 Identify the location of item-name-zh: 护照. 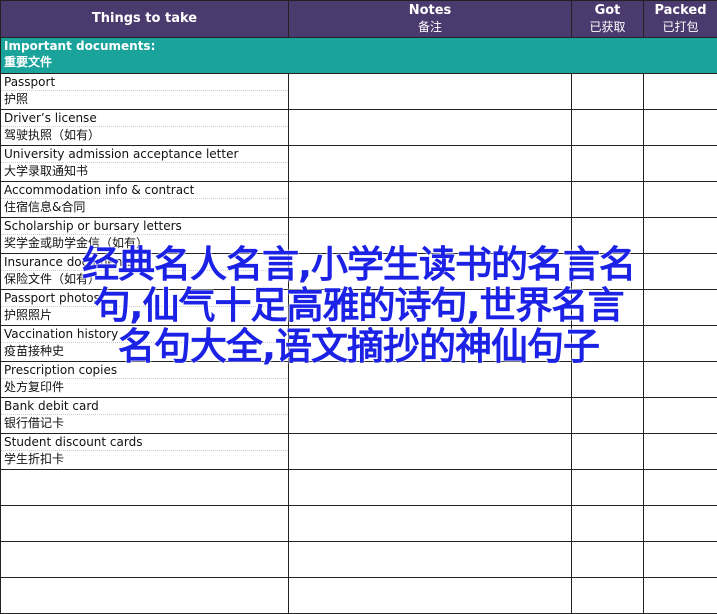
(16, 99).